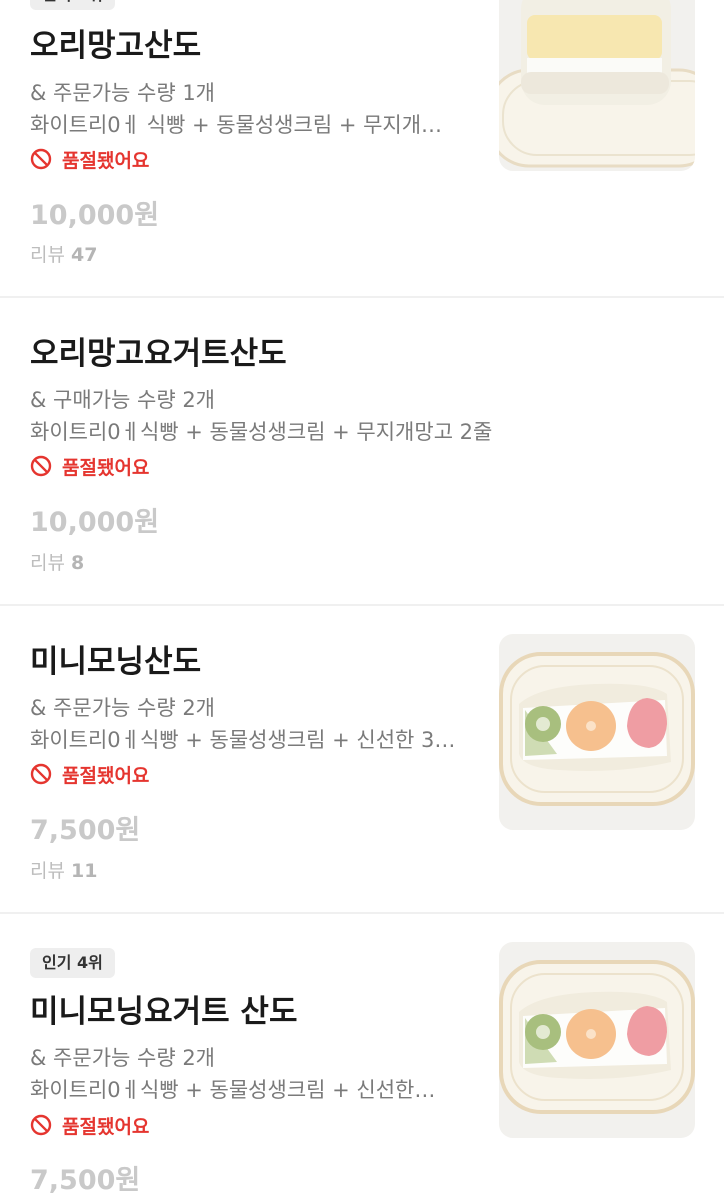 Image resolution: width=724 pixels, height=1199 pixels. I want to click on review-count: 리뷰 11, so click(63, 869).